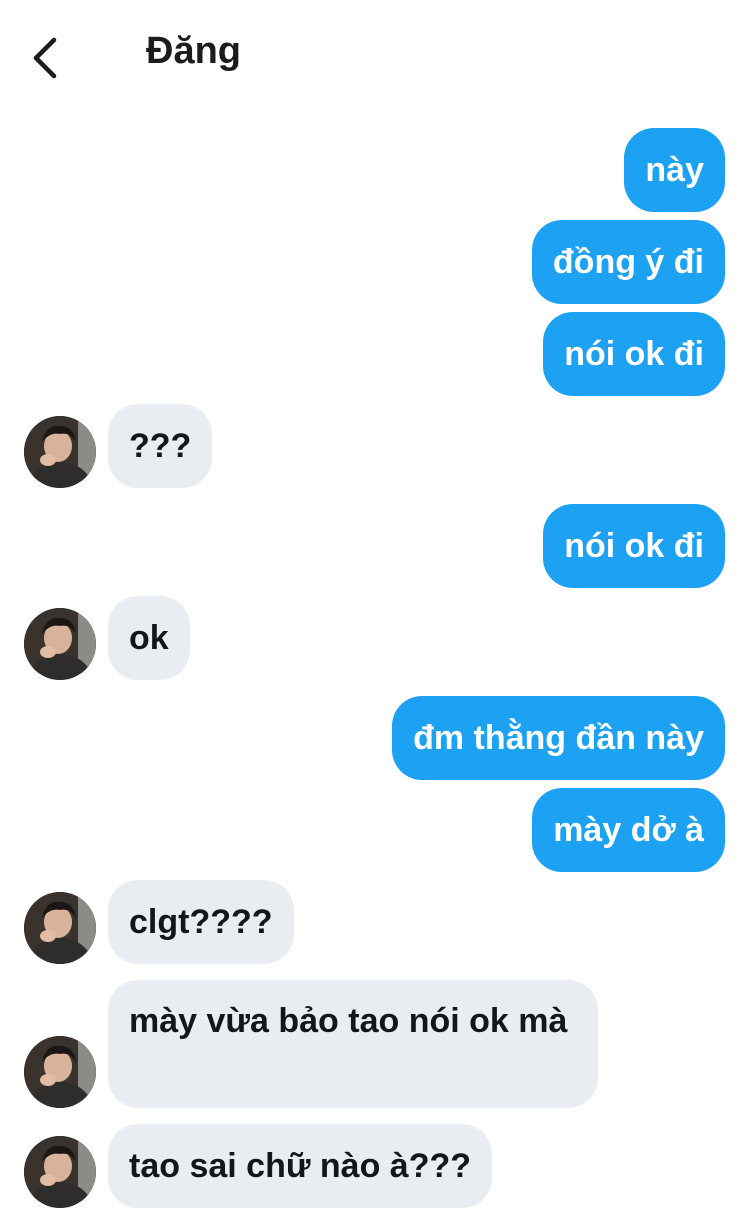 This screenshot has height=1210, width=750. I want to click on message-incoming: clgt????, so click(201, 922).